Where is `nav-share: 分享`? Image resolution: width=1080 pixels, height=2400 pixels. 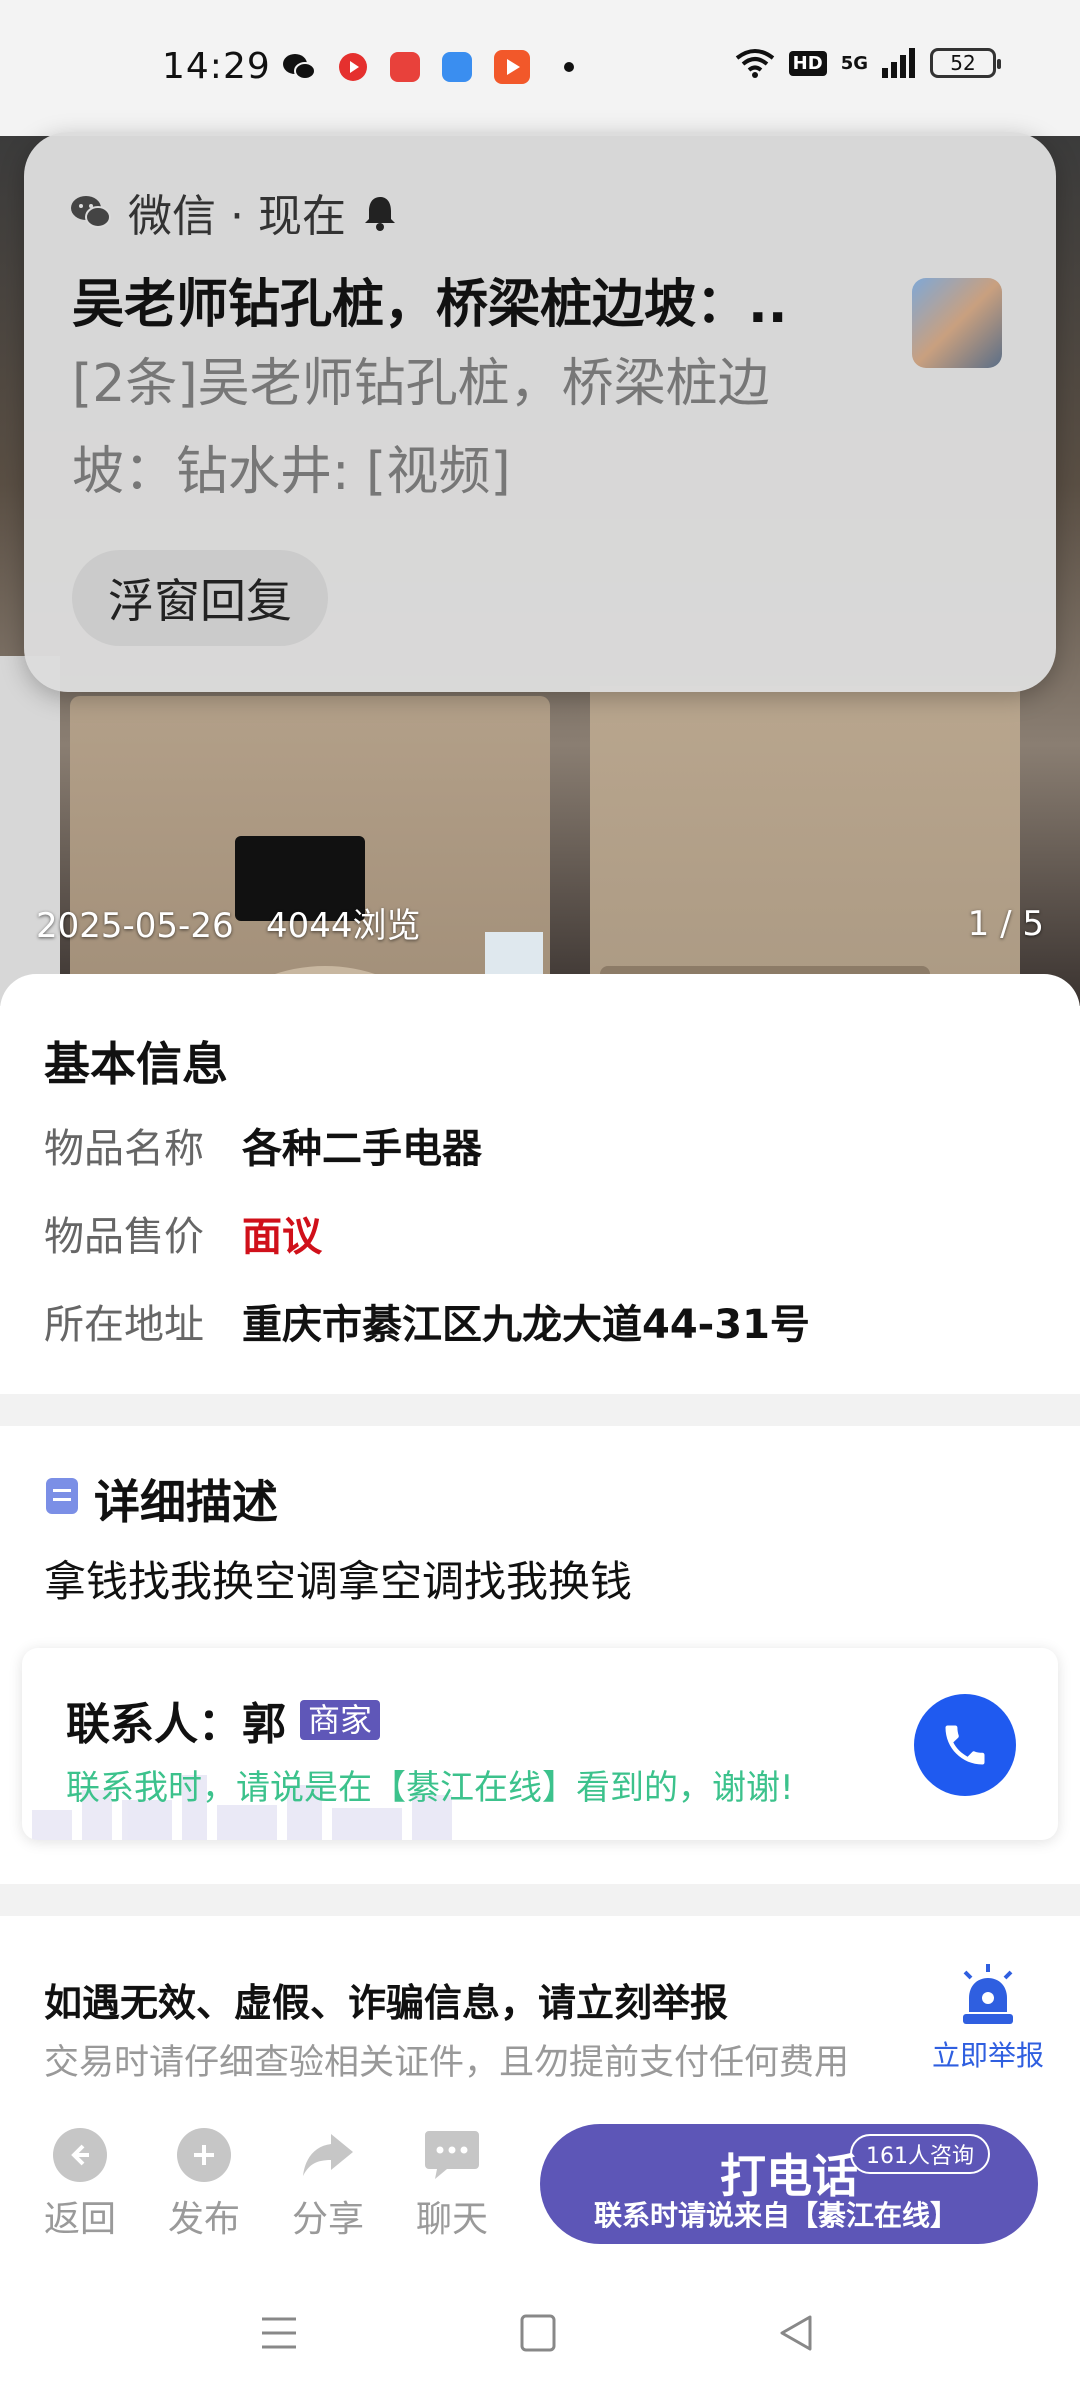 nav-share: 分享 is located at coordinates (328, 2185).